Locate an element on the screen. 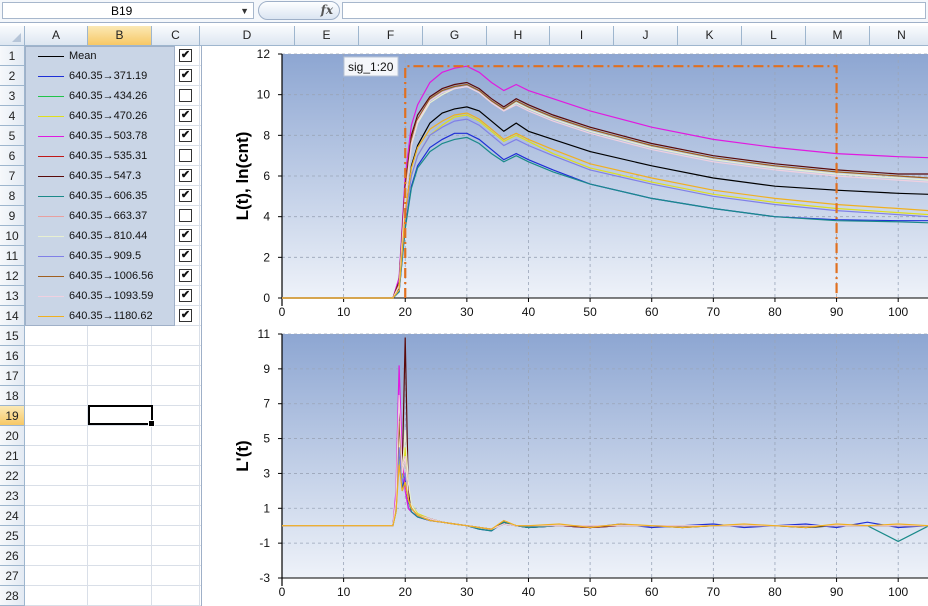  row-header-28: 28 is located at coordinates (12, 596).